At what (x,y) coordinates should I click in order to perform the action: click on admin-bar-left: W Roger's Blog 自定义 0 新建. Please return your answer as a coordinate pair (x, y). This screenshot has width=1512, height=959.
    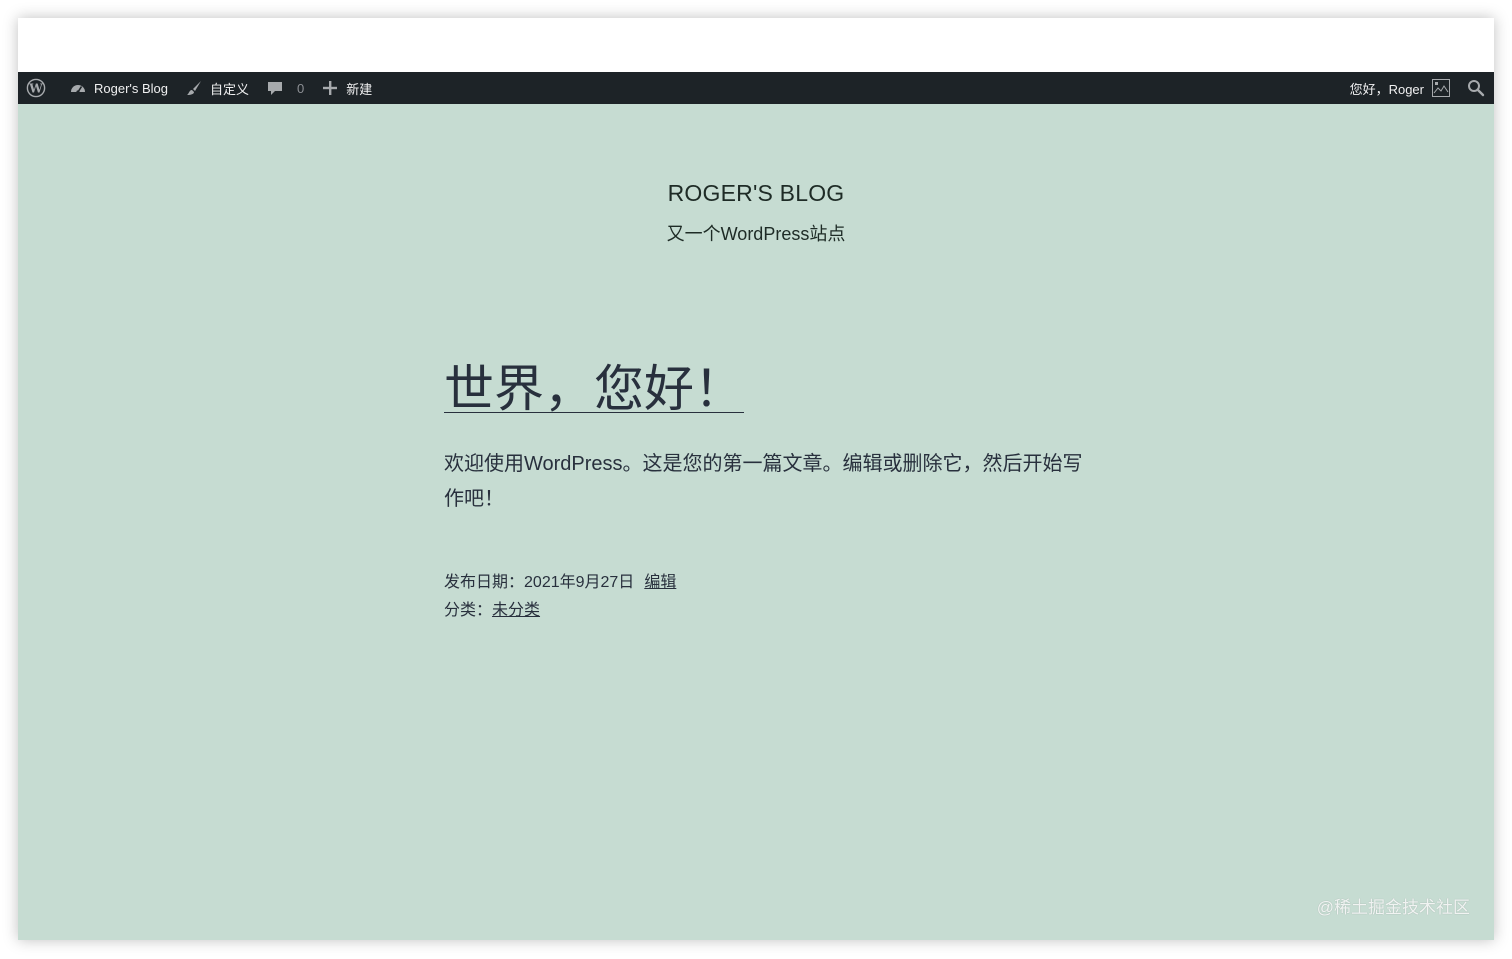
    Looking at the image, I should click on (199, 88).